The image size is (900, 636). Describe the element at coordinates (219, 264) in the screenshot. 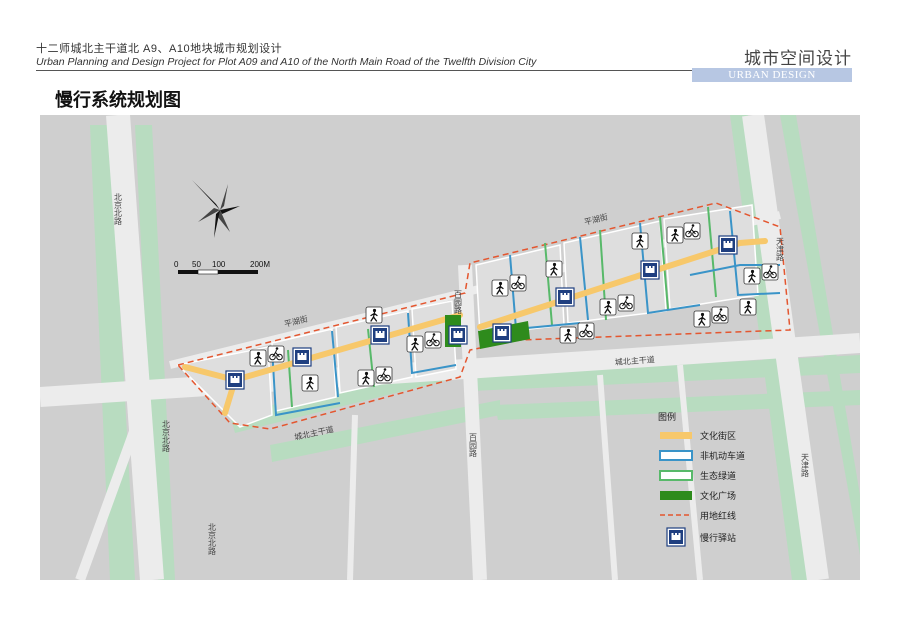

I see `scale-tick: 100` at that location.